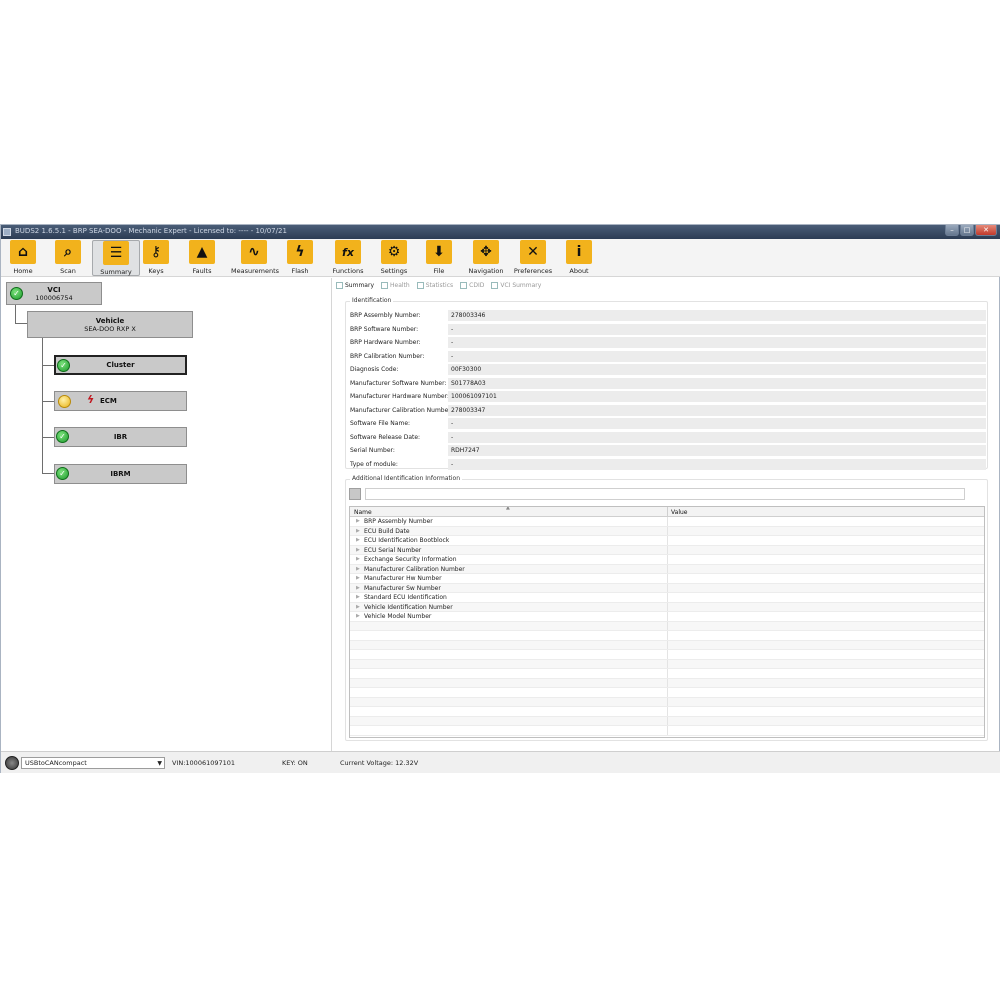  Describe the element at coordinates (384, 329) in the screenshot. I see `field-label: BRP Software Number:` at that location.